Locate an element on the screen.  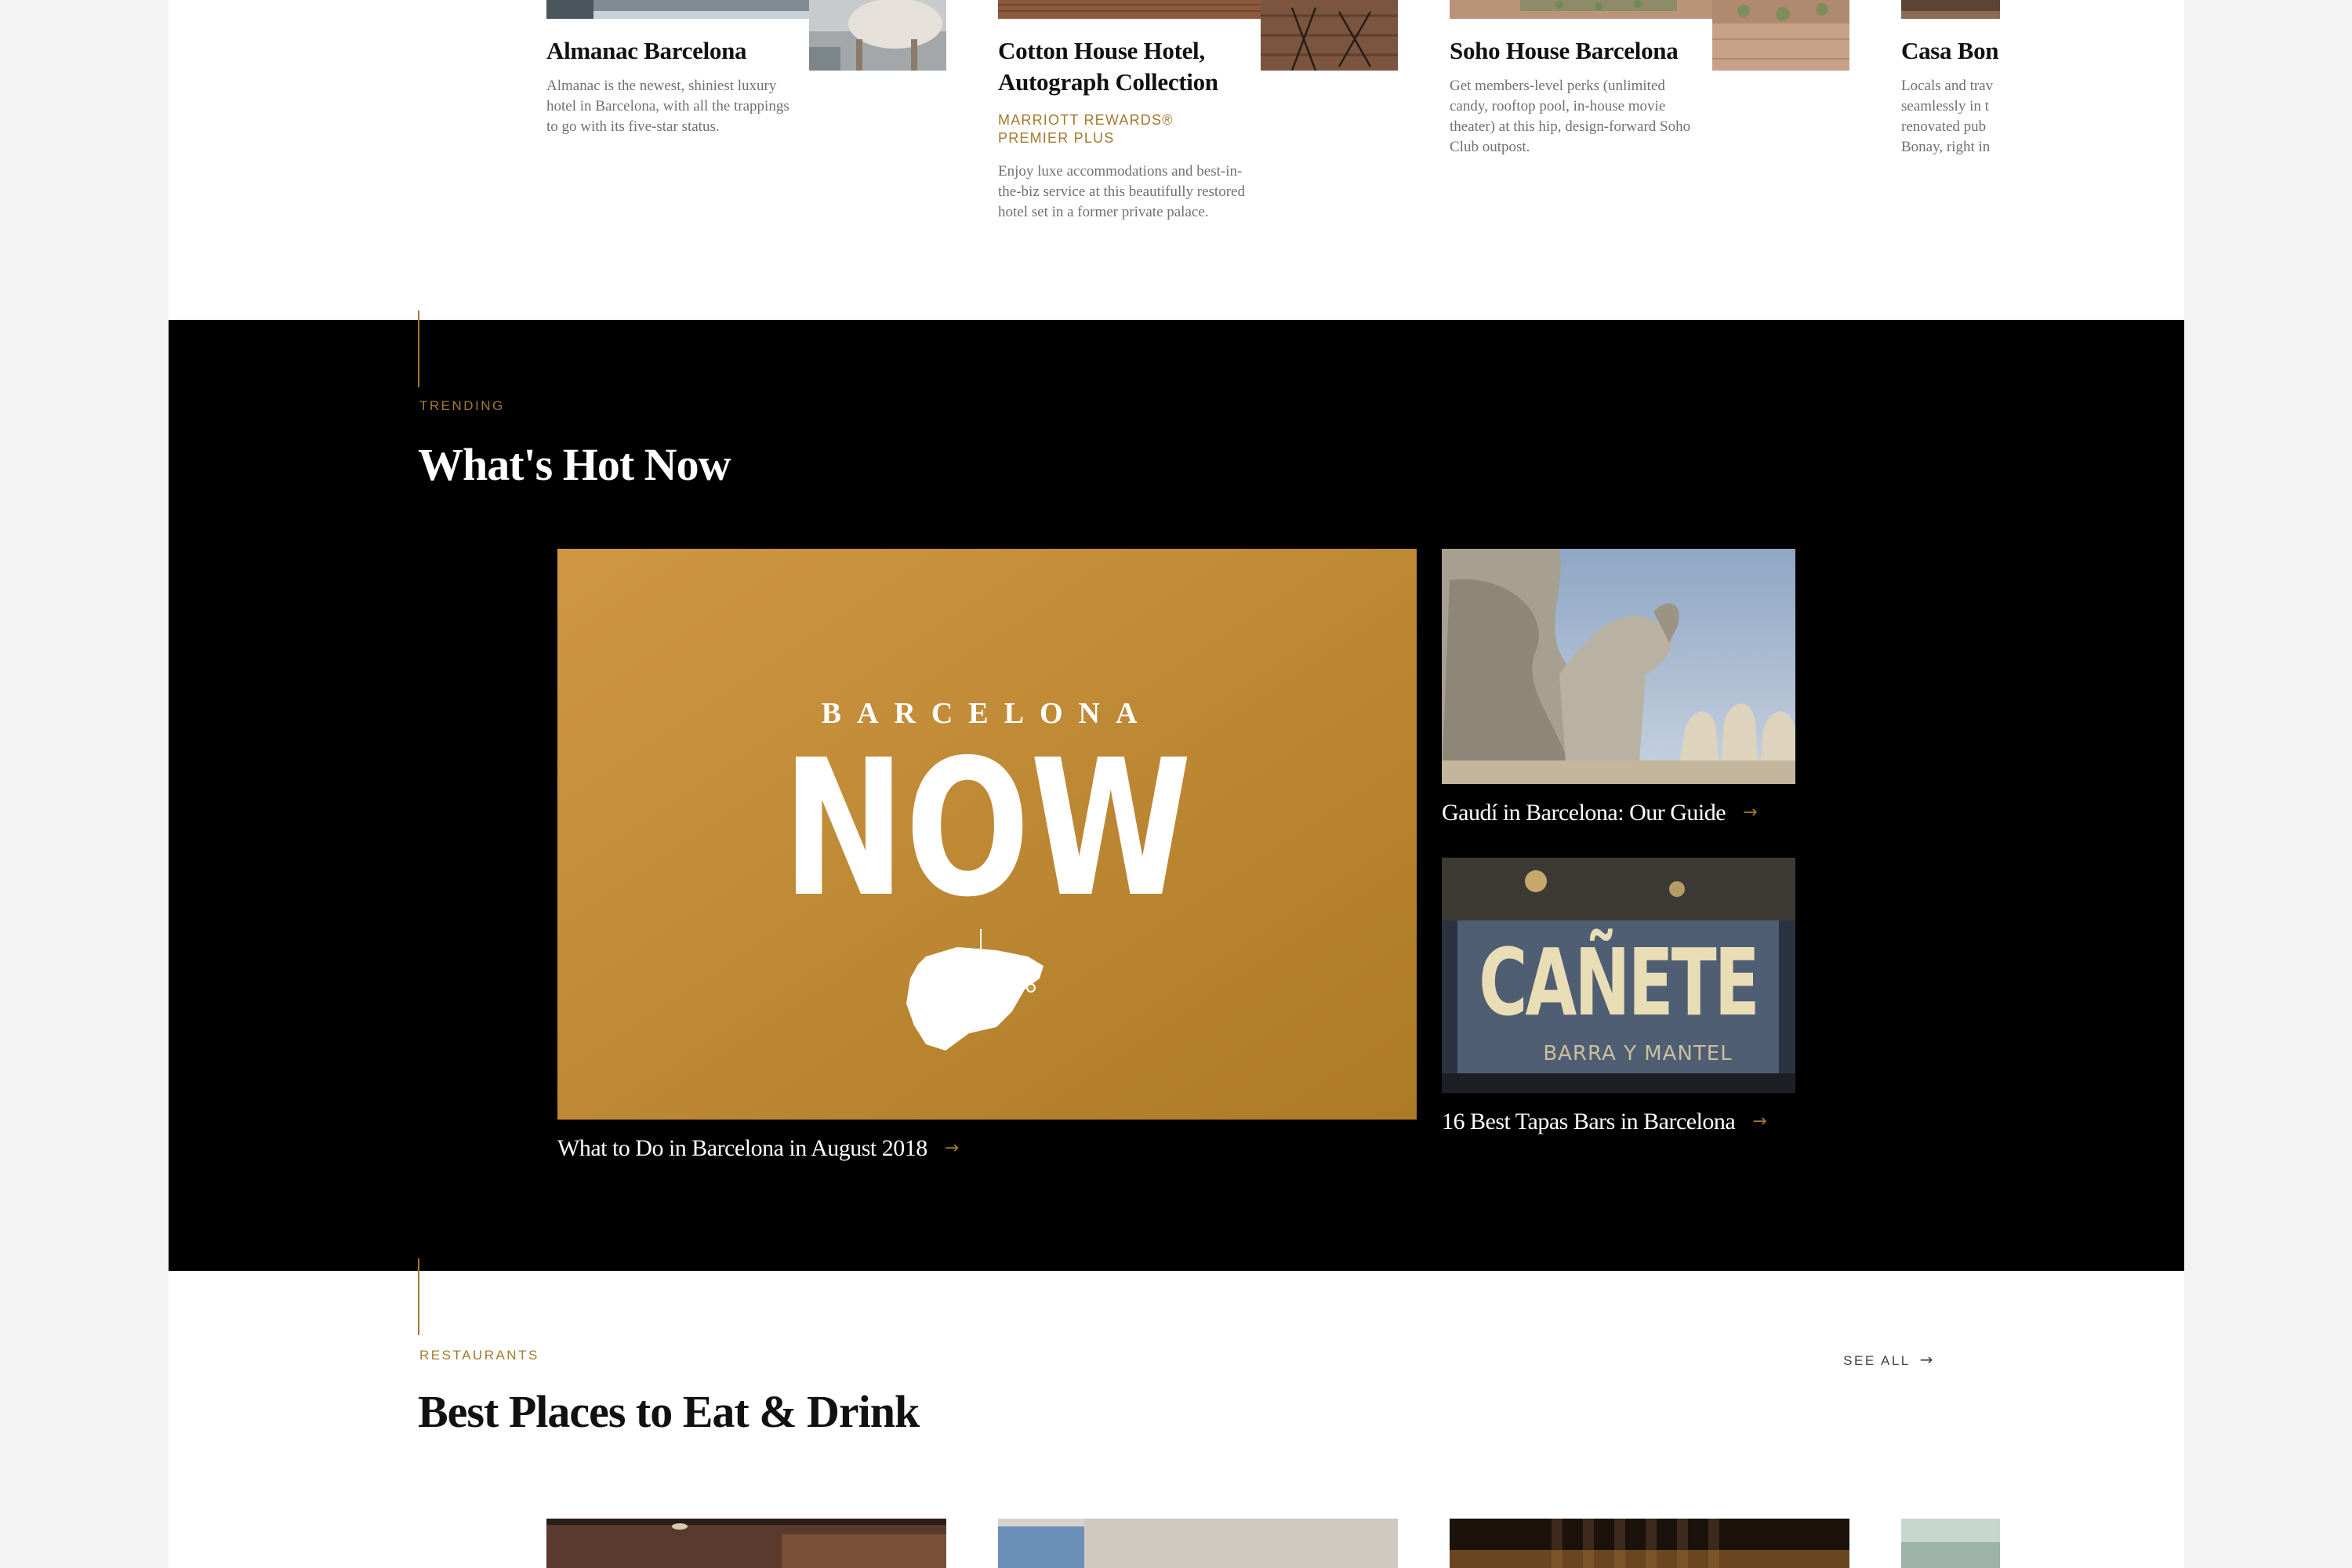
see-all-link: SEE ALL → is located at coordinates (1889, 1359).